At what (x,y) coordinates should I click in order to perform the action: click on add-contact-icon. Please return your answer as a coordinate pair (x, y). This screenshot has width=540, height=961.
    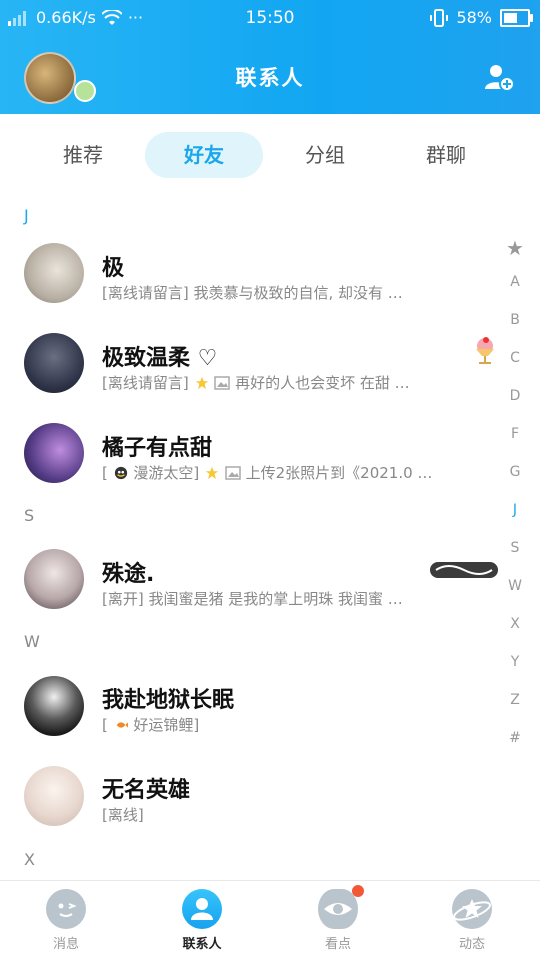
    Looking at the image, I should click on (499, 77).